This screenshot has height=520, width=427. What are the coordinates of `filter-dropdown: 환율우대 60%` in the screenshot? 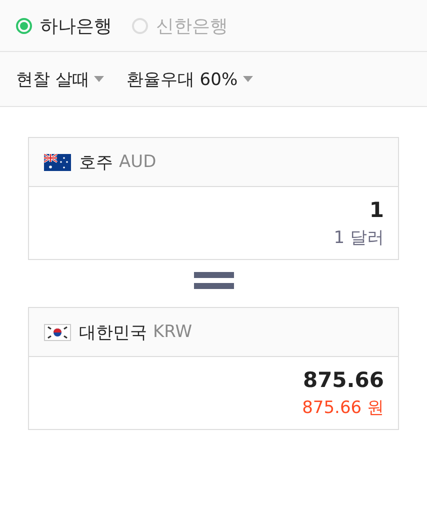 It's located at (189, 79).